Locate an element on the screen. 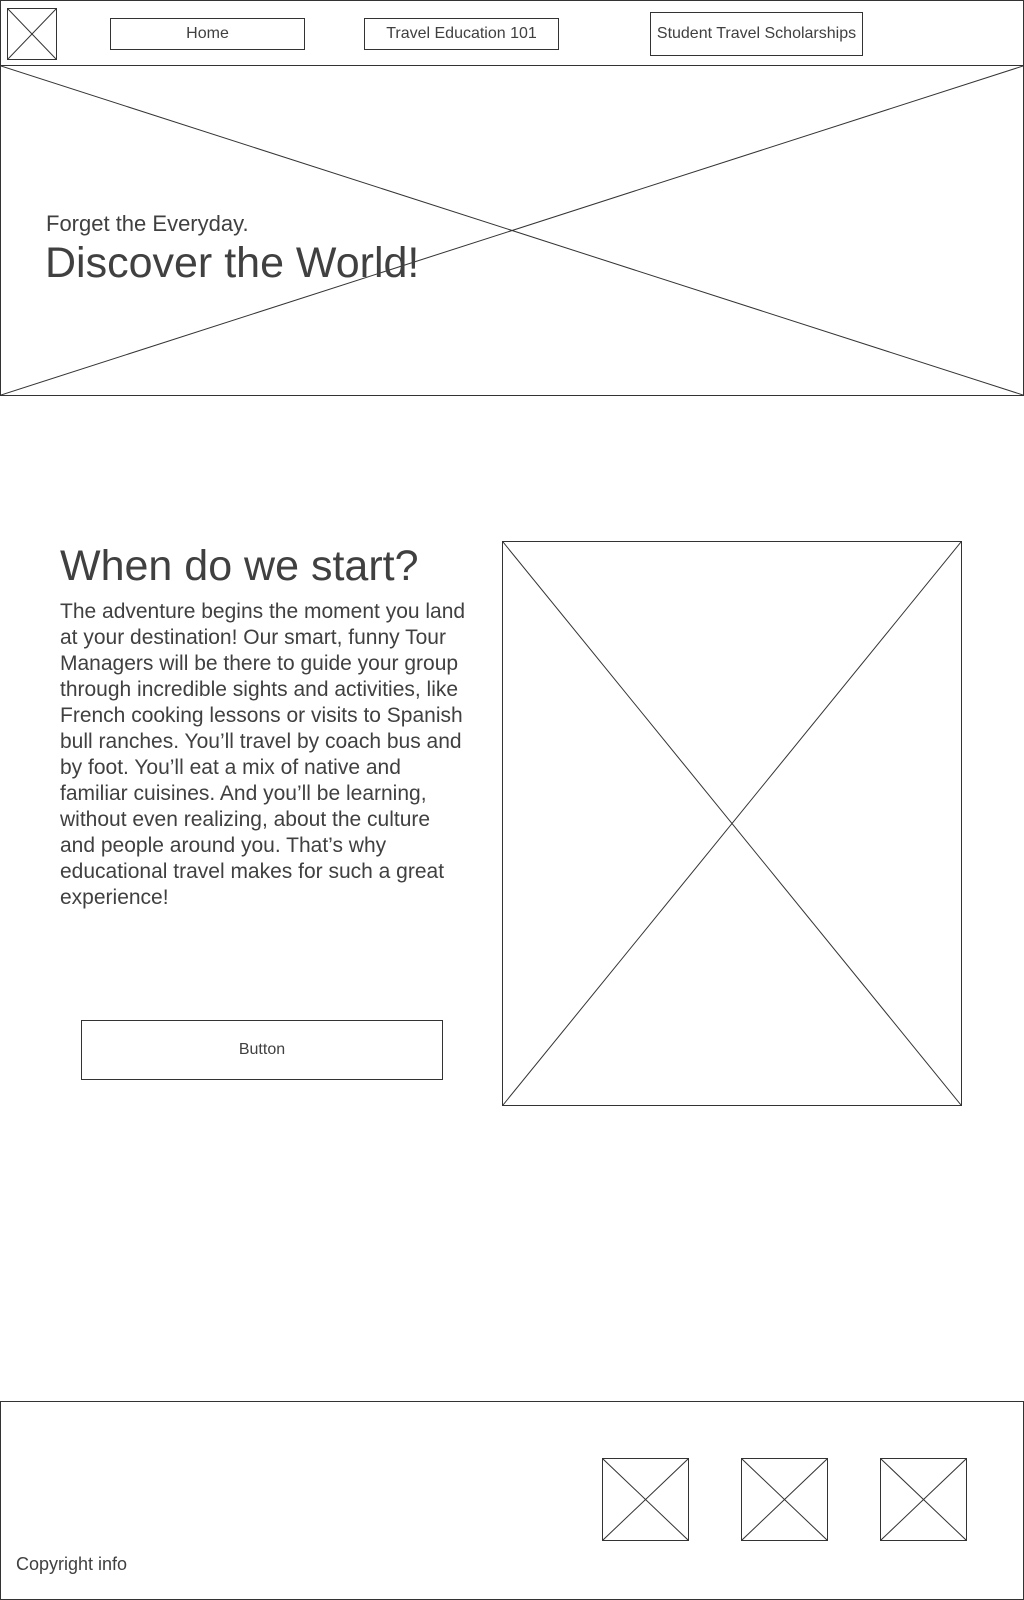 The height and width of the screenshot is (1600, 1024). nav-travel-education-button: Travel Education 101 is located at coordinates (461, 34).